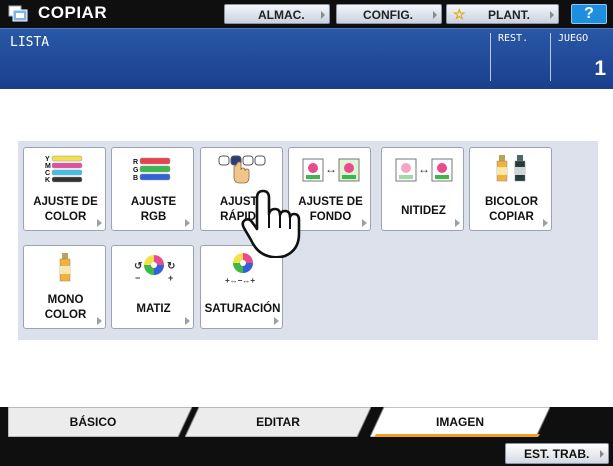  I want to click on star-icon: ☆, so click(459, 14).